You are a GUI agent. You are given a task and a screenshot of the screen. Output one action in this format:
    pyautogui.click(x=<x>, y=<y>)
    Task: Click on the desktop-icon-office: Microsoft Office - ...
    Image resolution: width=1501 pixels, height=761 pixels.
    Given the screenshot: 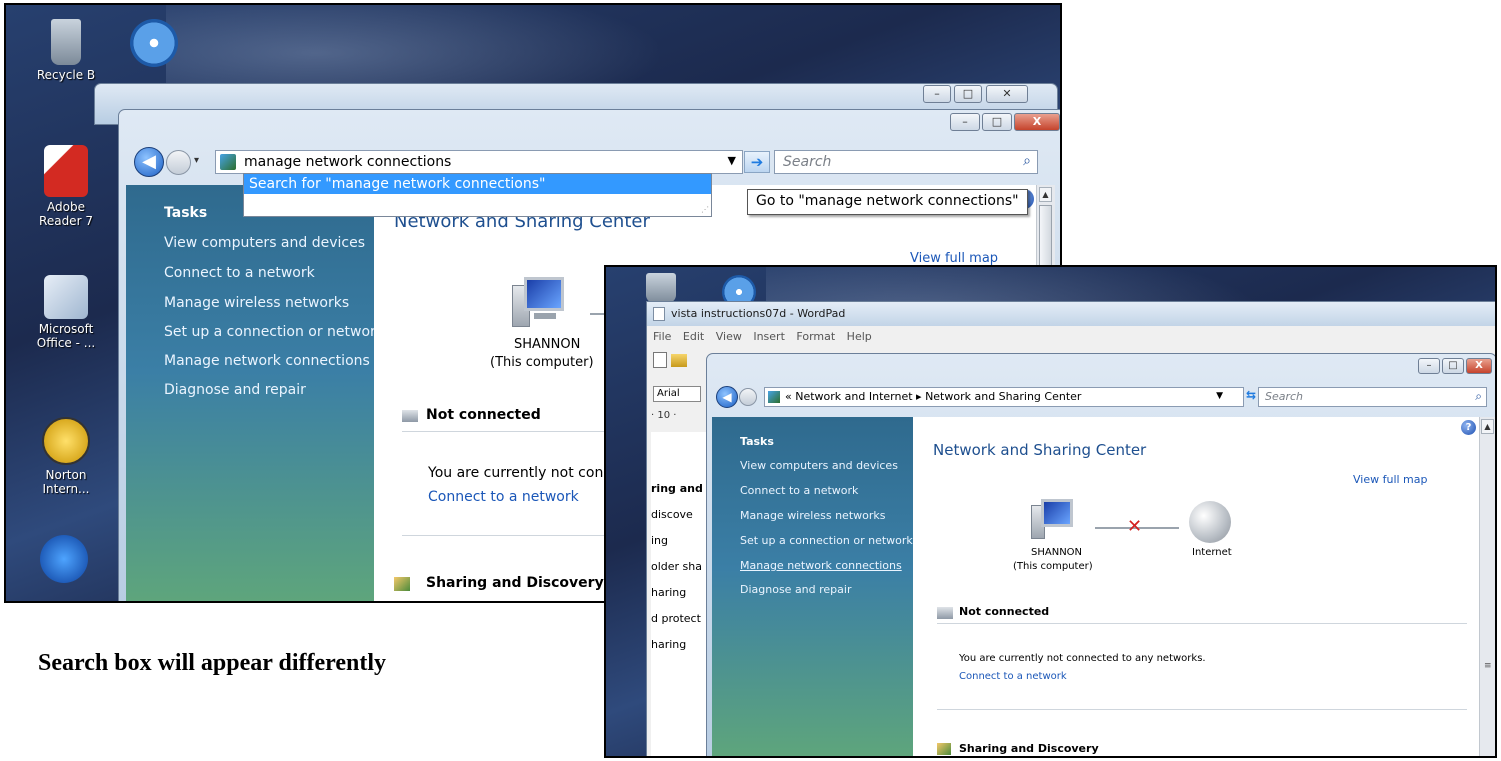 What is the action you would take?
    pyautogui.click(x=66, y=312)
    